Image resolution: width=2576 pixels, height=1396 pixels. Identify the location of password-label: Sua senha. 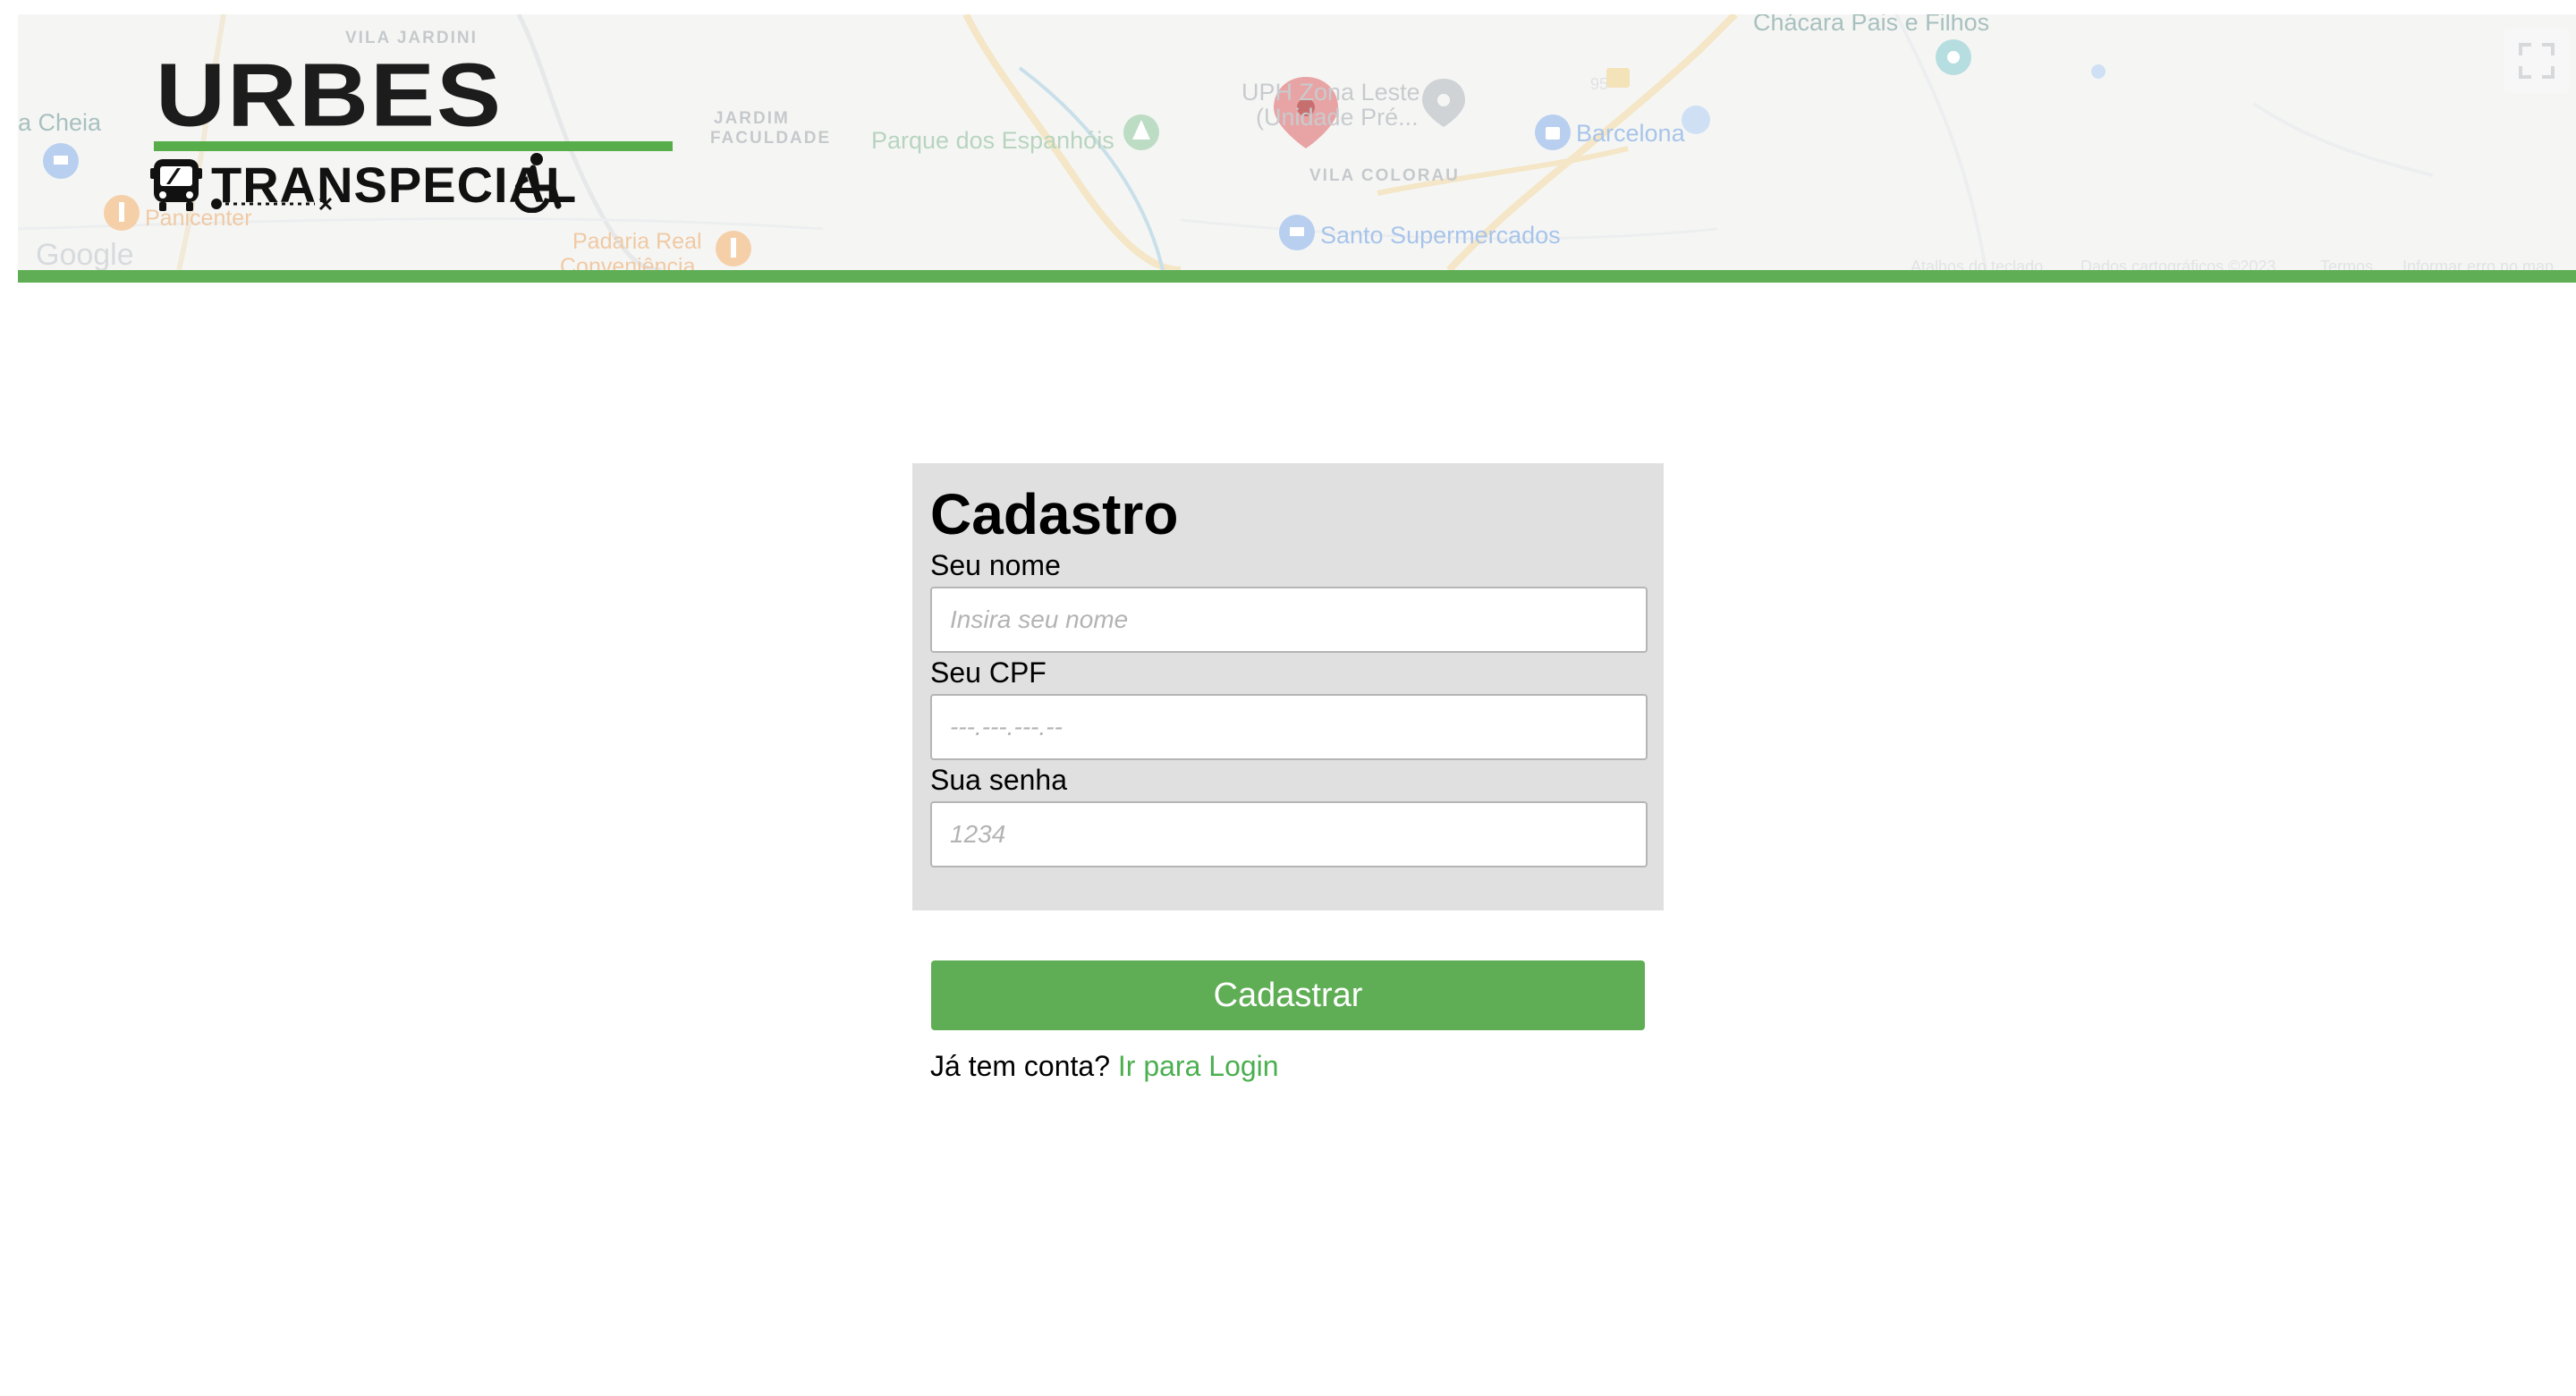
(999, 780).